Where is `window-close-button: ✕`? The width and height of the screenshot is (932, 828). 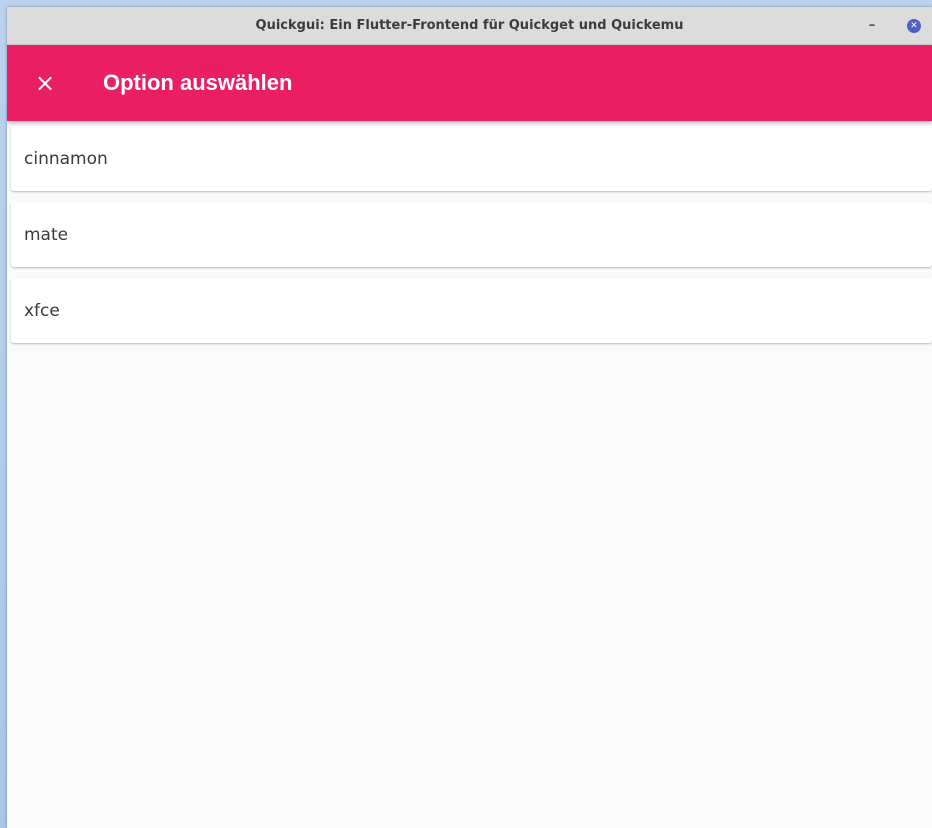
window-close-button: ✕ is located at coordinates (914, 25).